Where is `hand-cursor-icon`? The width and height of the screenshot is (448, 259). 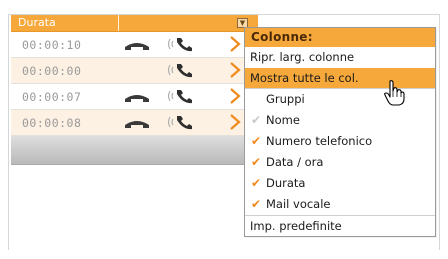
hand-cursor-icon is located at coordinates (394, 93).